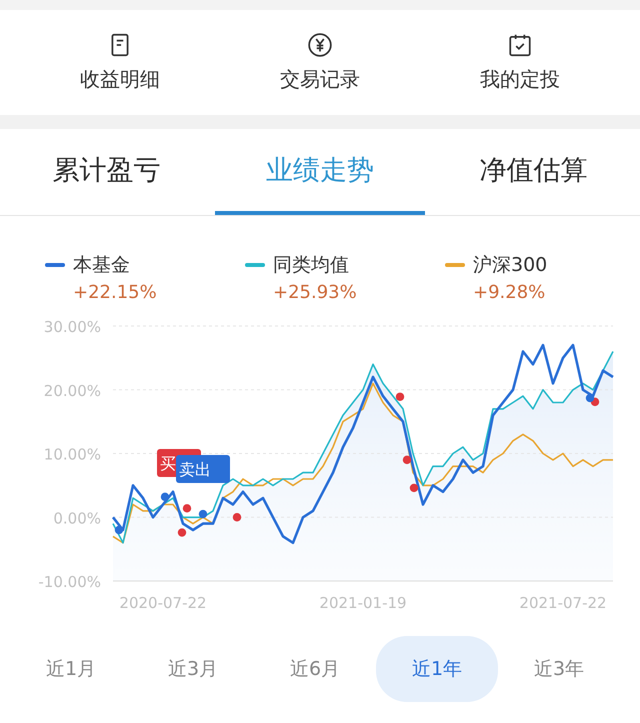 The width and height of the screenshot is (640, 723). What do you see at coordinates (69, 582) in the screenshot?
I see `y-axis-label: -10.00%` at bounding box center [69, 582].